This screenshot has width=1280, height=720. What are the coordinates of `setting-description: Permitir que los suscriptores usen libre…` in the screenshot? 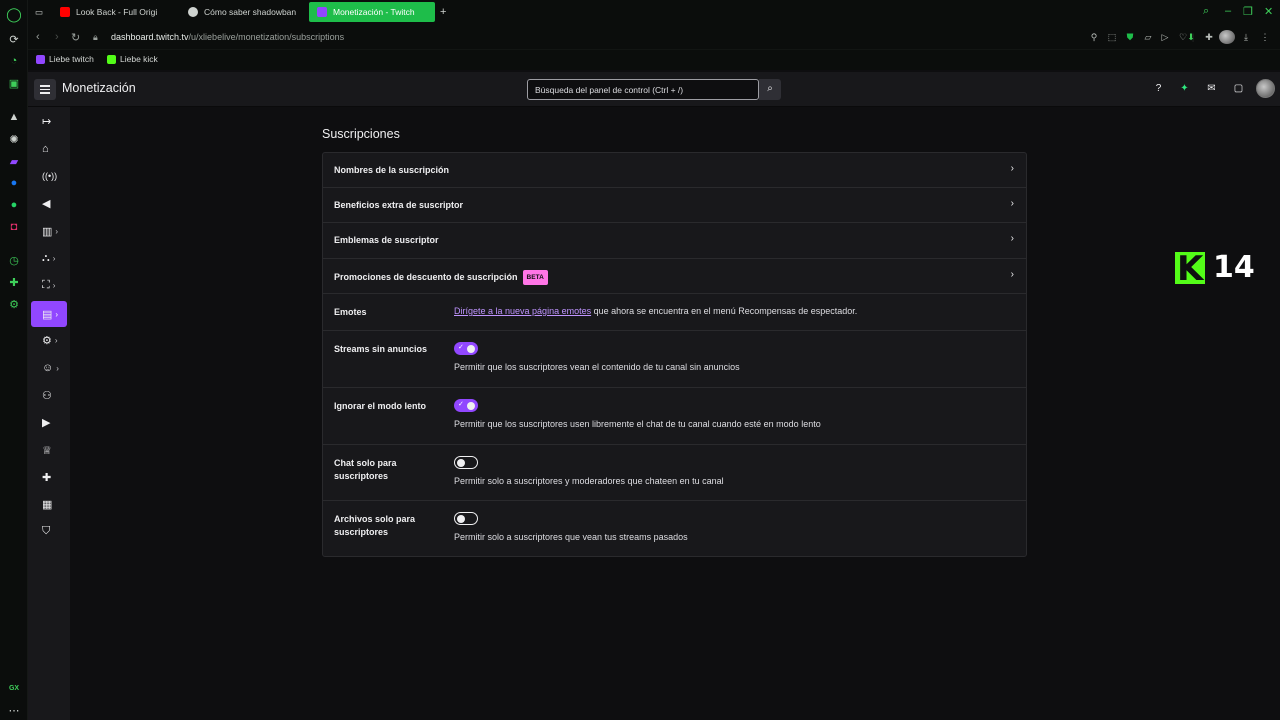 It's located at (637, 424).